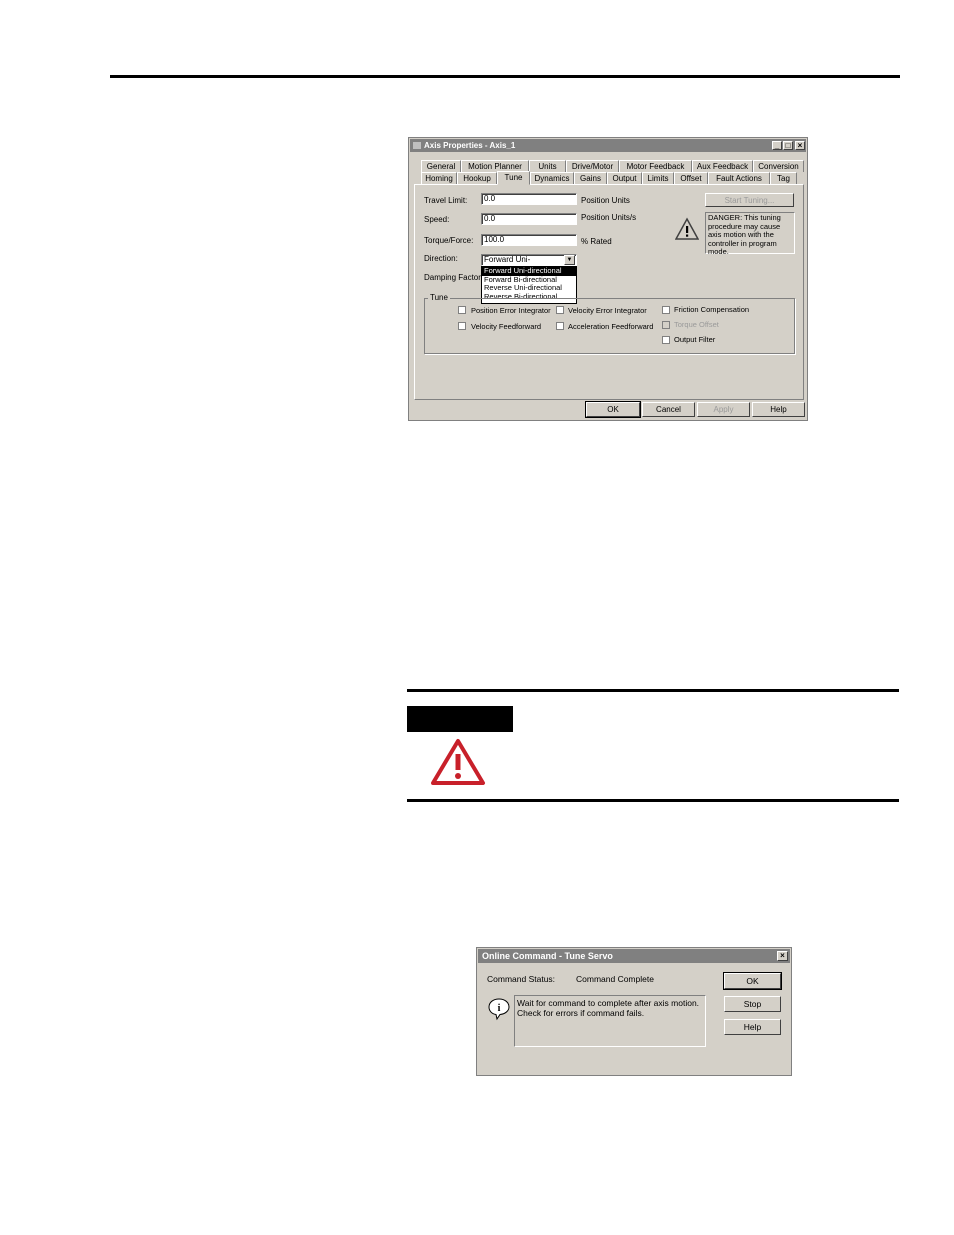 This screenshot has width=954, height=1235. Describe the element at coordinates (513, 178) in the screenshot. I see `tab-tune: Tune` at that location.